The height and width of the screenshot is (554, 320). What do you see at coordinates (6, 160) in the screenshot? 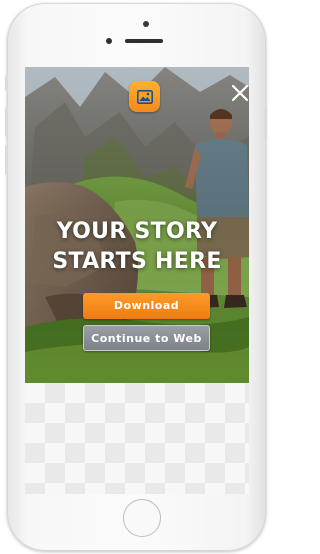
I see `volume-down-button` at bounding box center [6, 160].